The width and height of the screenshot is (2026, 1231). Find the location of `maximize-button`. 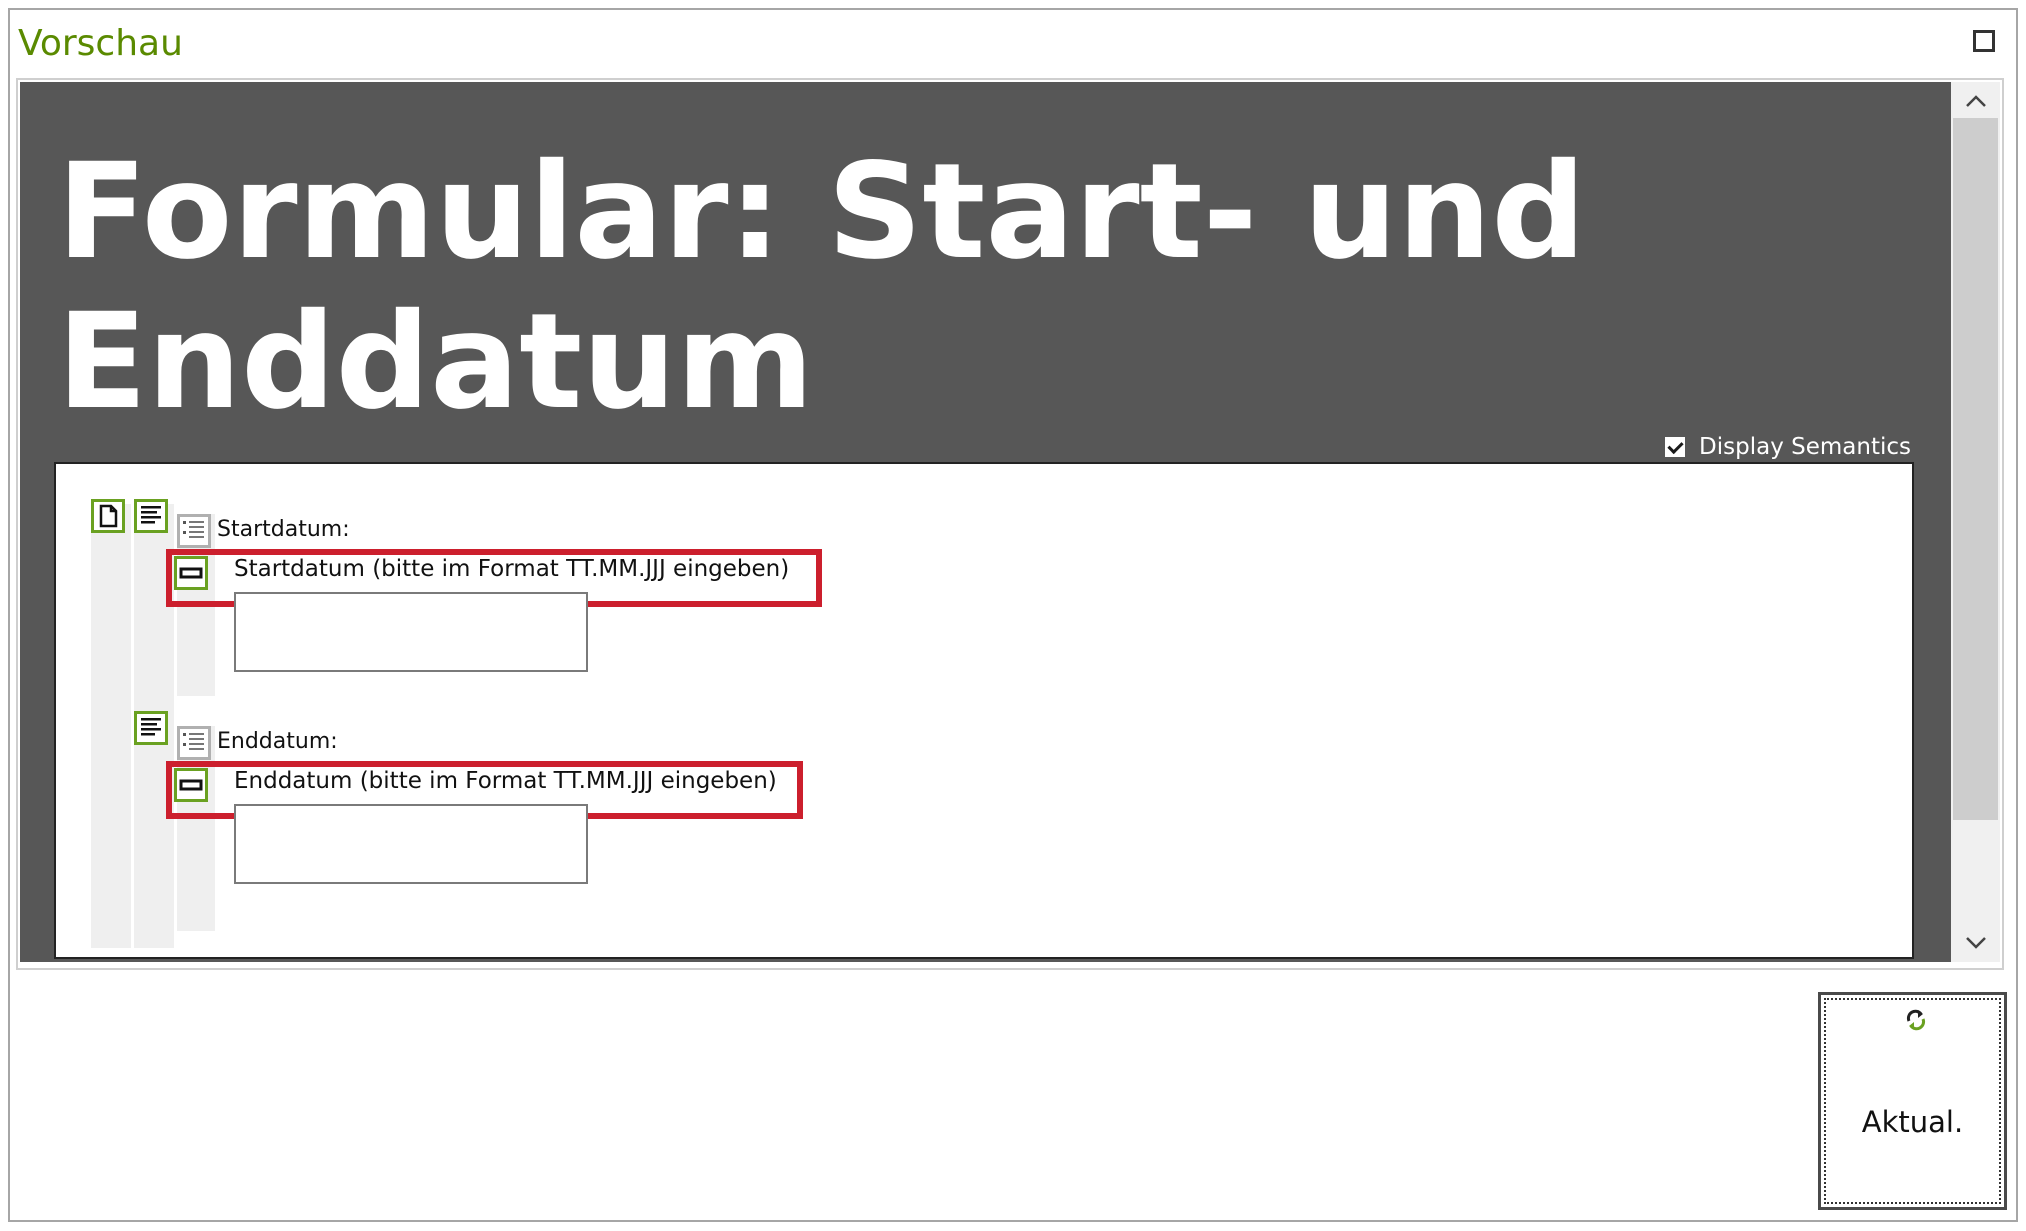

maximize-button is located at coordinates (1984, 41).